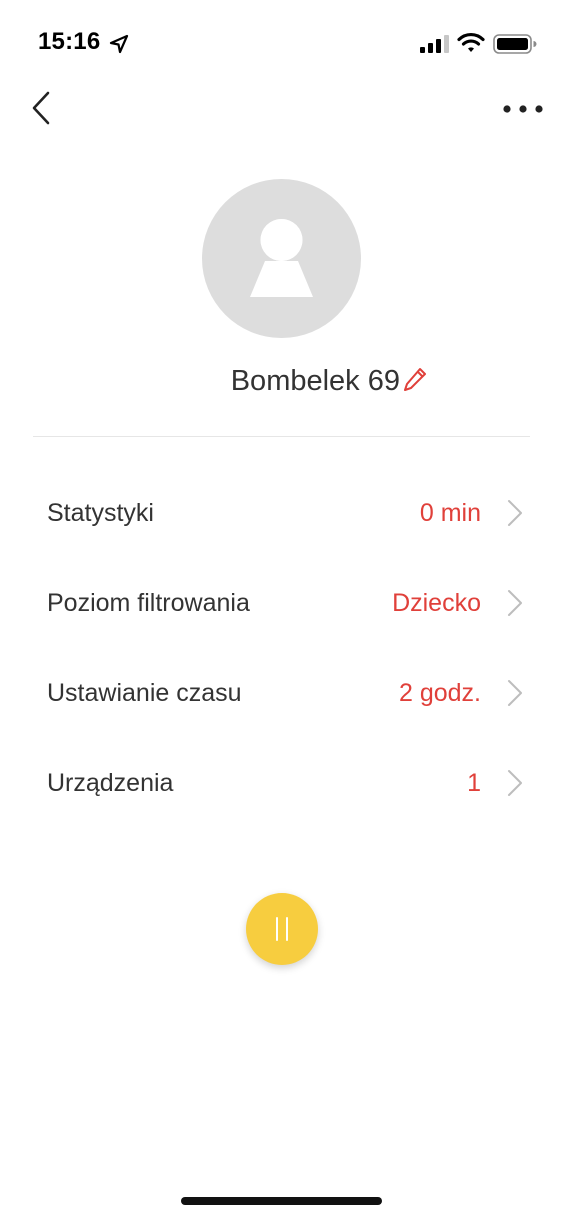 The width and height of the screenshot is (563, 1218). What do you see at coordinates (281, 1201) in the screenshot?
I see `home-indicator` at bounding box center [281, 1201].